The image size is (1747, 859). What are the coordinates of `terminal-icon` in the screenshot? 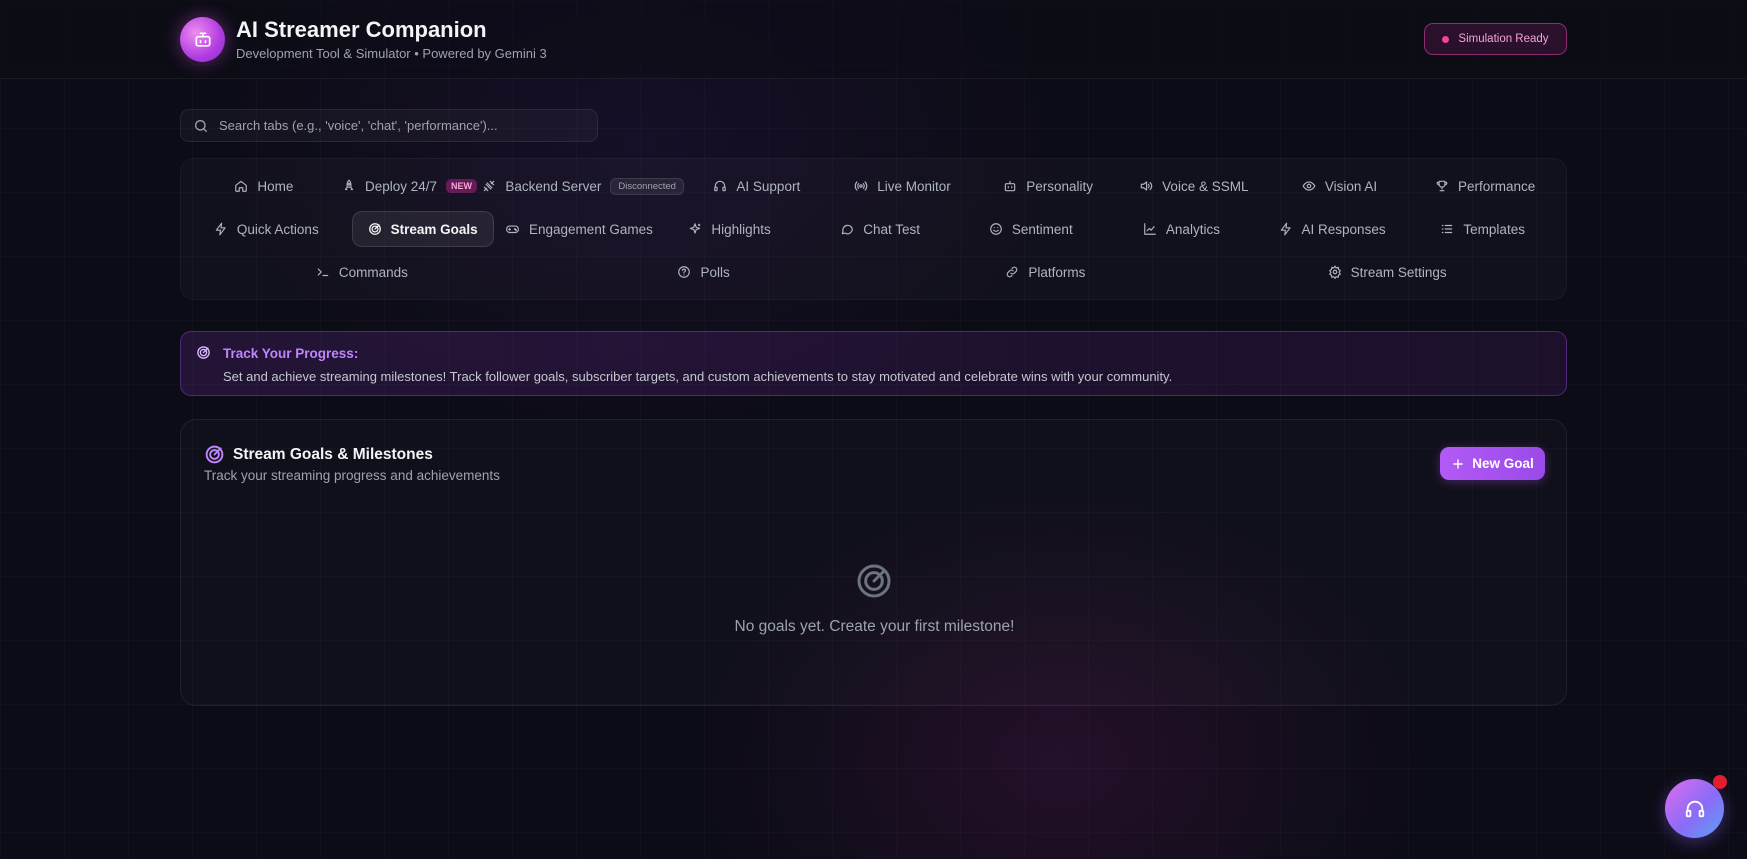 It's located at (323, 272).